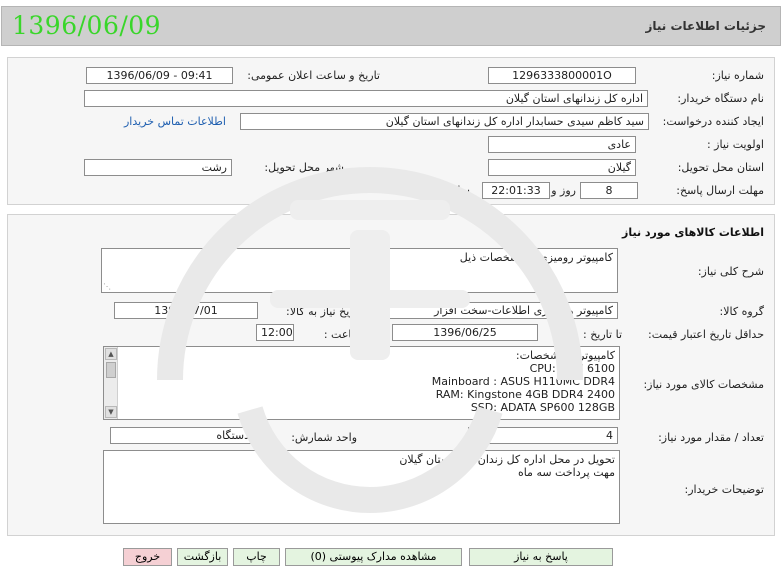 The image size is (782, 579). What do you see at coordinates (186, 310) in the screenshot?
I see `need-date-field: 1396/07/01` at bounding box center [186, 310].